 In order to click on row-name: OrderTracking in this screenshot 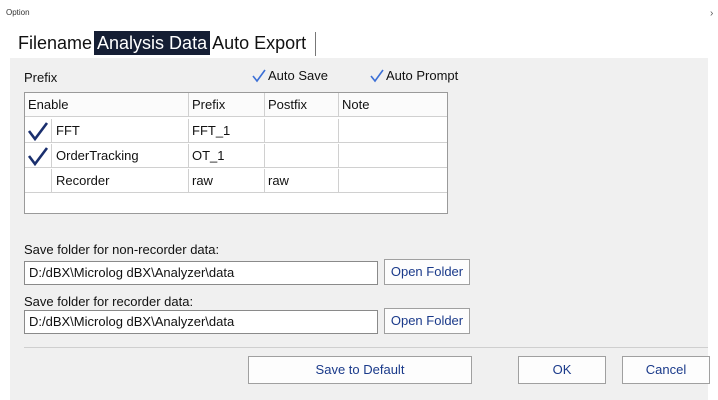, I will do `click(97, 155)`.